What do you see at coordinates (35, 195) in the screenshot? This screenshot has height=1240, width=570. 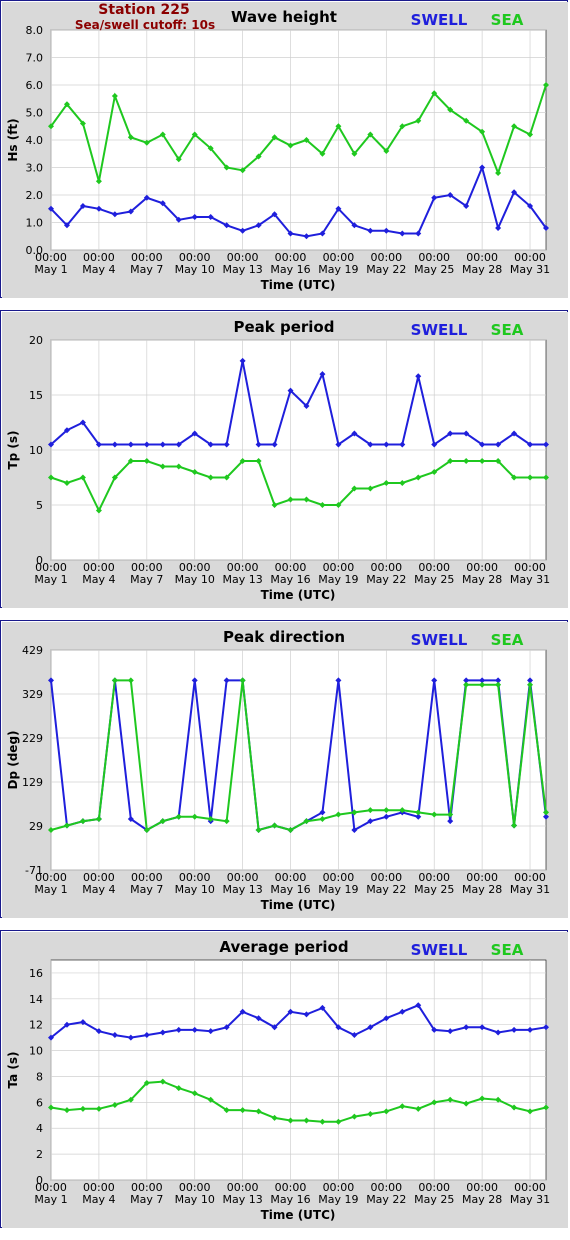 I see `y-tick-label: 2.0` at bounding box center [35, 195].